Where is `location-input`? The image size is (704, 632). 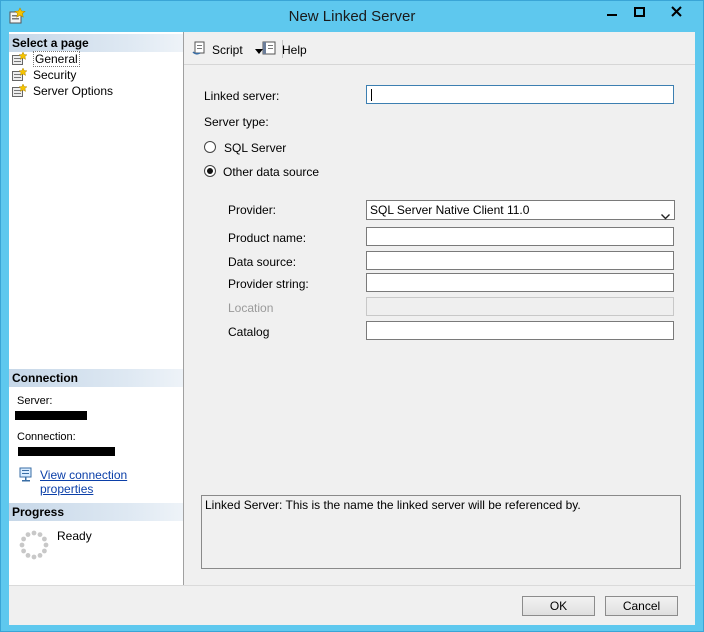 location-input is located at coordinates (520, 306).